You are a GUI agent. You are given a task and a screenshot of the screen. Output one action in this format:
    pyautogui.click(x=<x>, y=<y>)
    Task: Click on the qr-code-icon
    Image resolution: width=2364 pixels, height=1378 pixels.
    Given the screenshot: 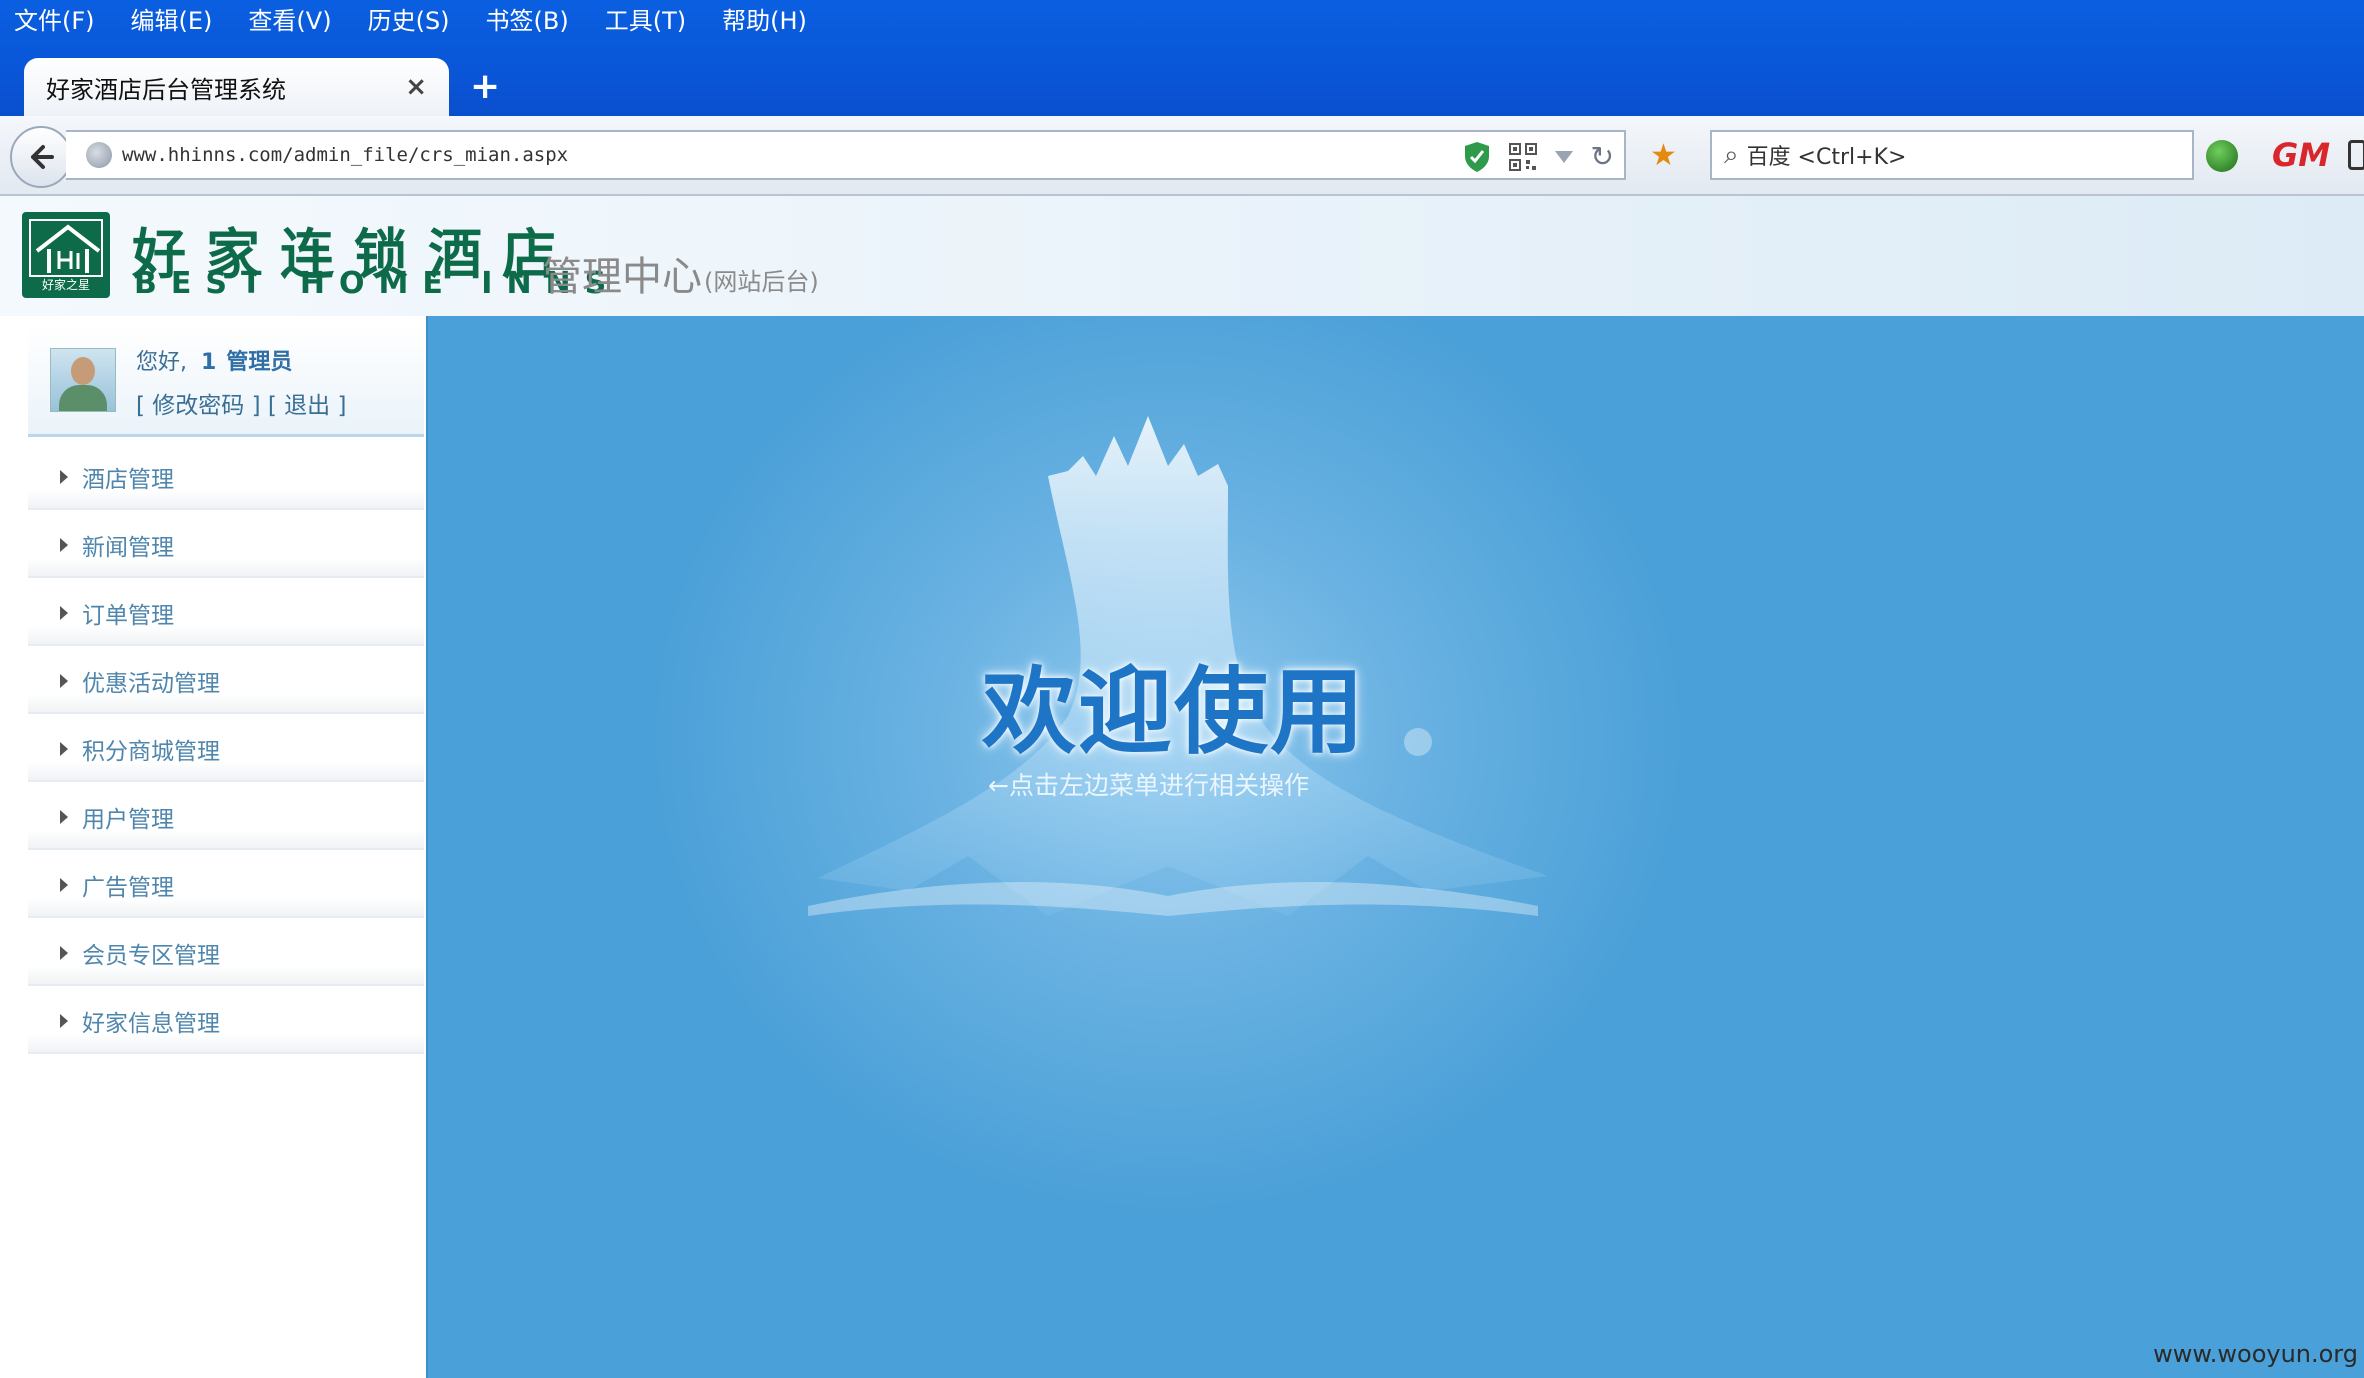 What is the action you would take?
    pyautogui.click(x=1522, y=156)
    